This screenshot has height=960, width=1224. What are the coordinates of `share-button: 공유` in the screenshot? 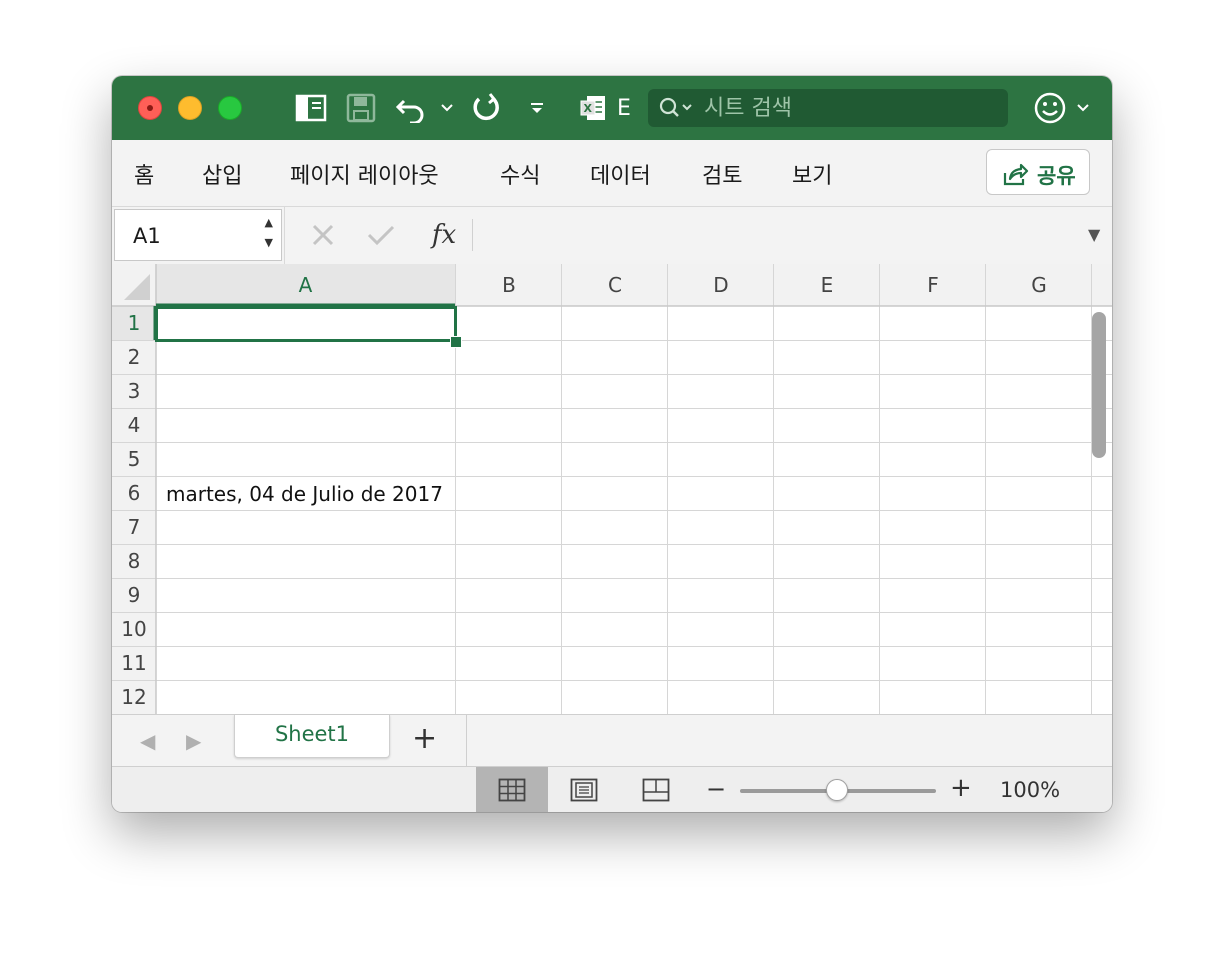 It's located at (1038, 172).